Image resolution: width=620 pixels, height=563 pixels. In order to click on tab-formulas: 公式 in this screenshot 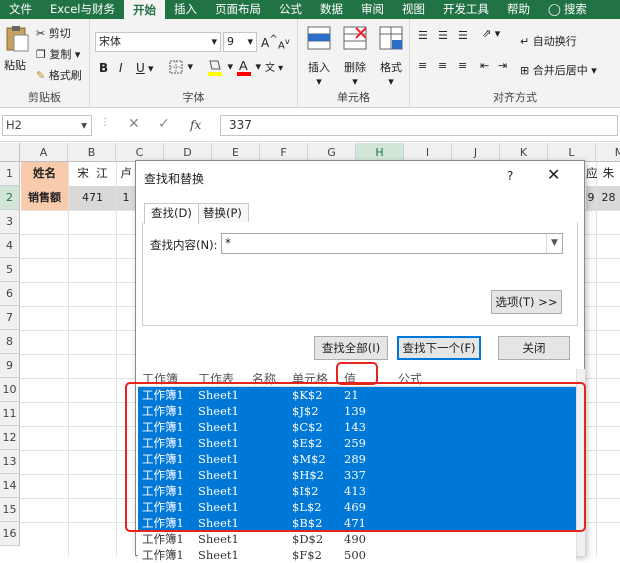, I will do `click(290, 9)`.